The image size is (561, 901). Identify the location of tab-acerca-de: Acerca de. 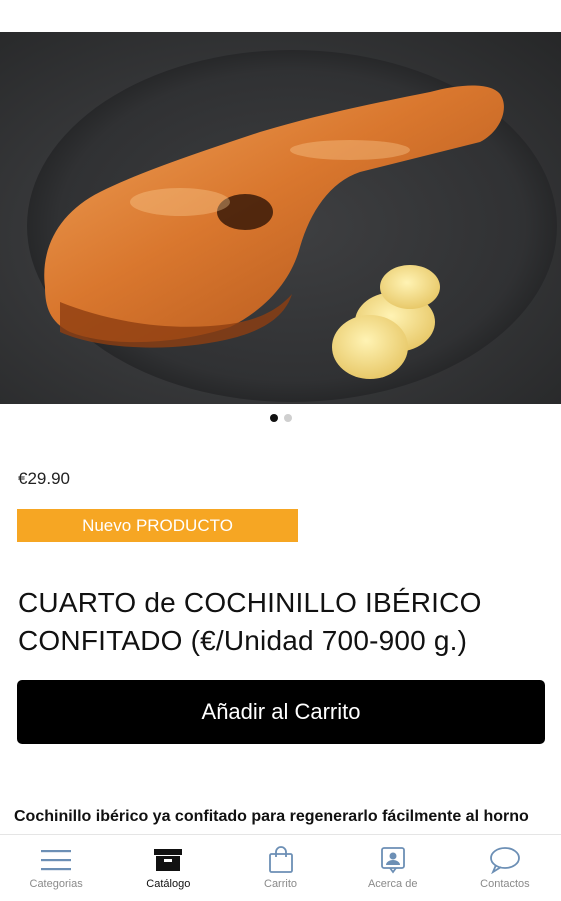
(393, 868).